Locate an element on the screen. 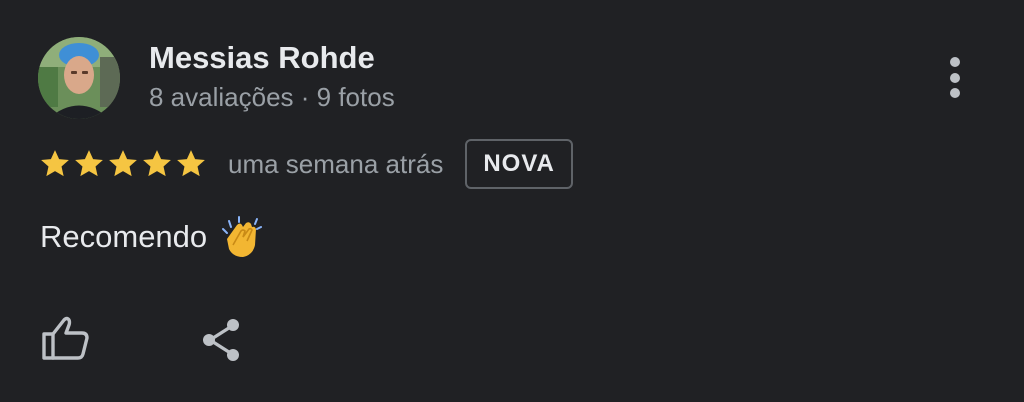  share-button is located at coordinates (224, 340).